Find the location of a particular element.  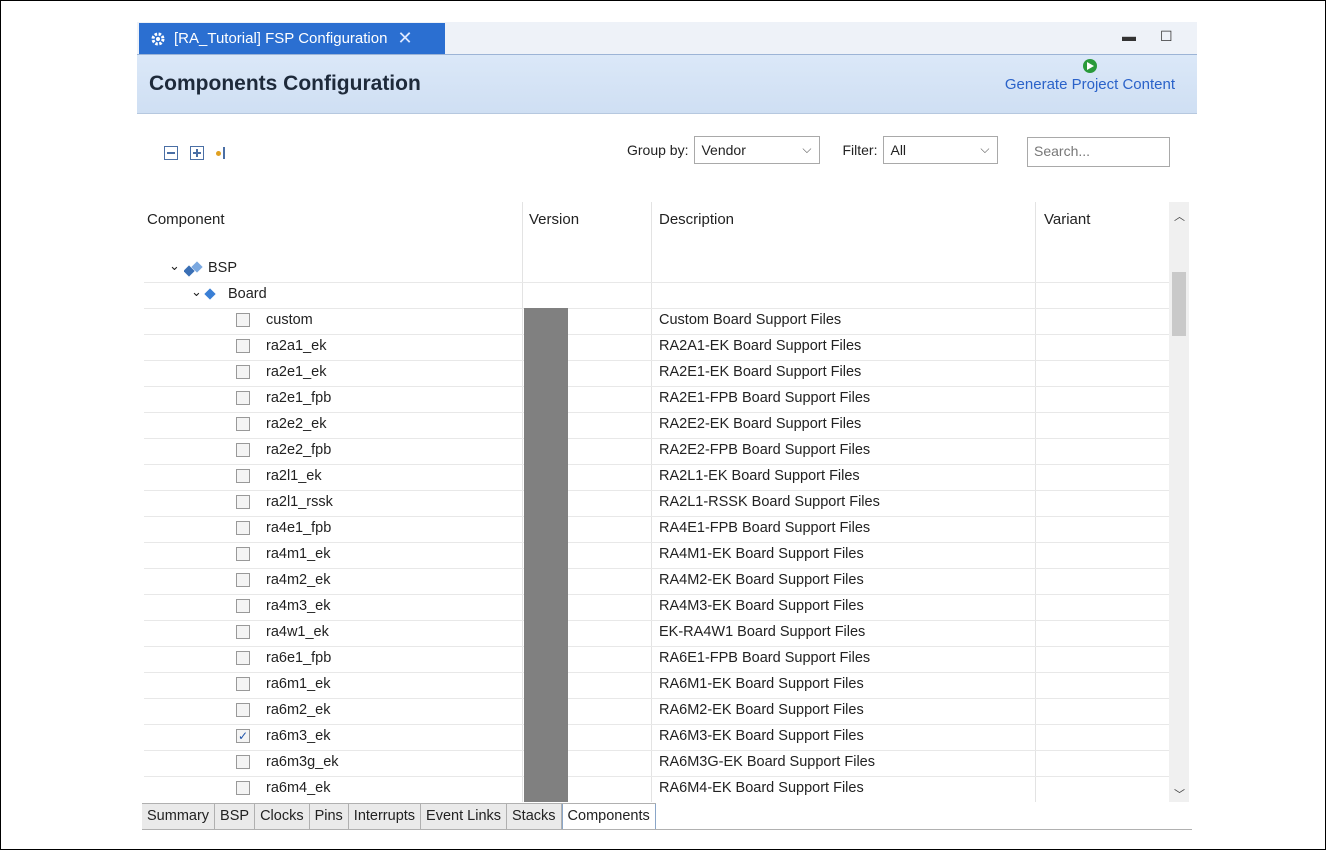

board-description: RA2E1-FPB Board Support Files is located at coordinates (765, 398).